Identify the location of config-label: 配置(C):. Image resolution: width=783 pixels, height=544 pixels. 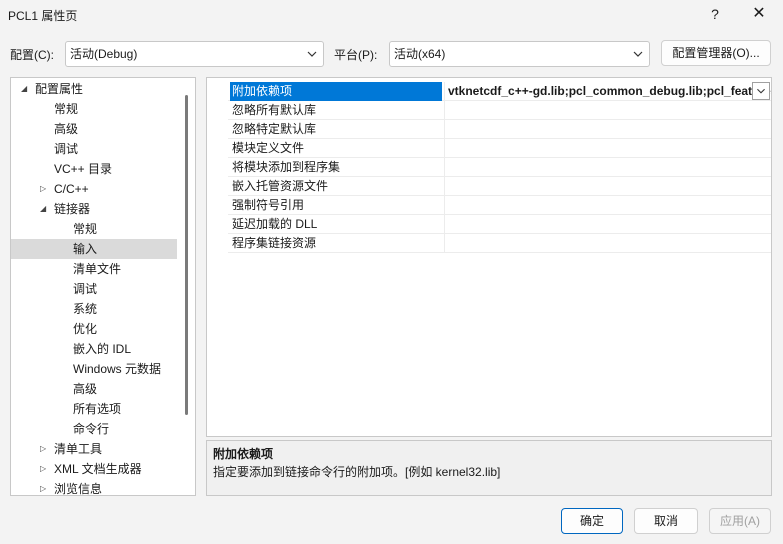
(32, 55).